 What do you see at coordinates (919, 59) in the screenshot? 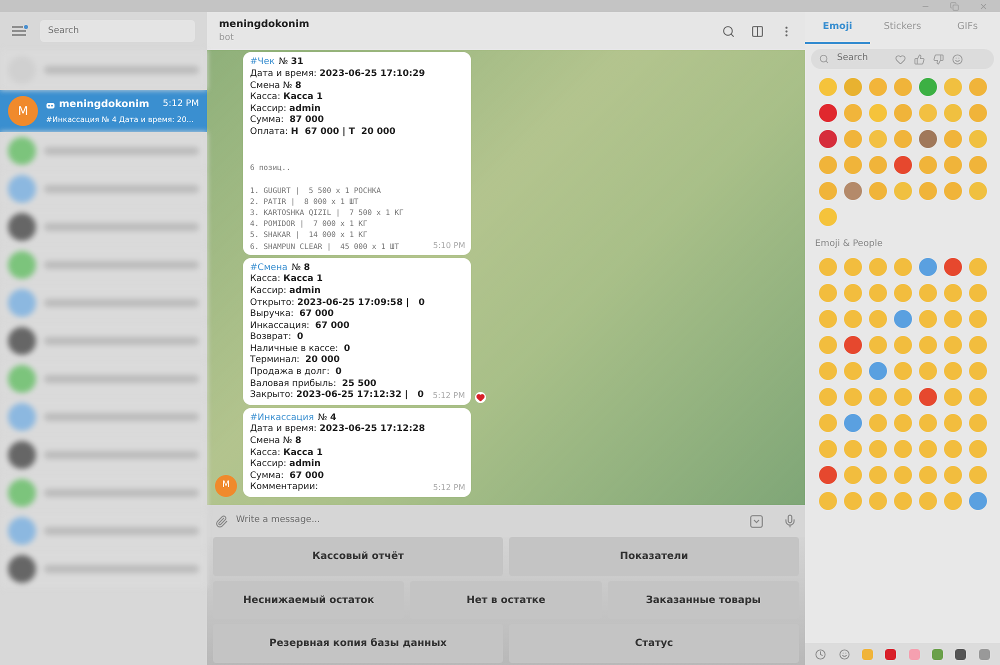
I see `thumbs-up-icon` at bounding box center [919, 59].